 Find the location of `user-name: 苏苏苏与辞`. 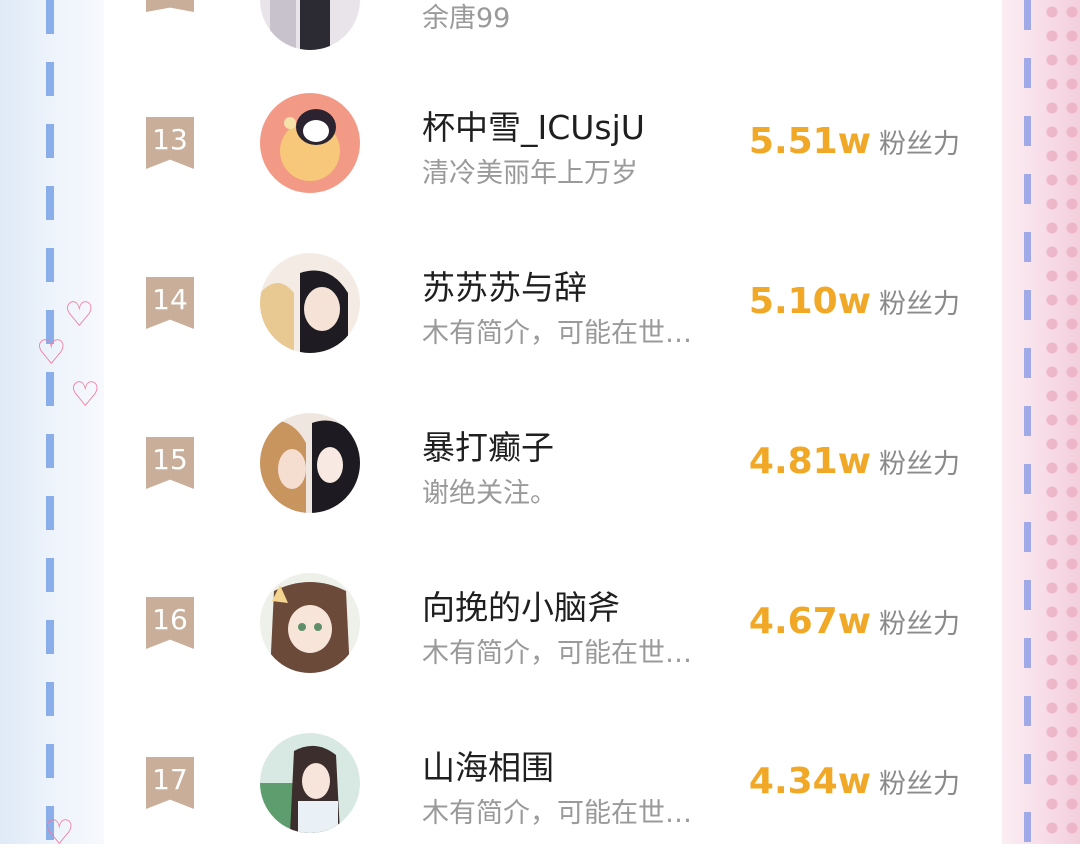

user-name: 苏苏苏与辞 is located at coordinates (504, 285).